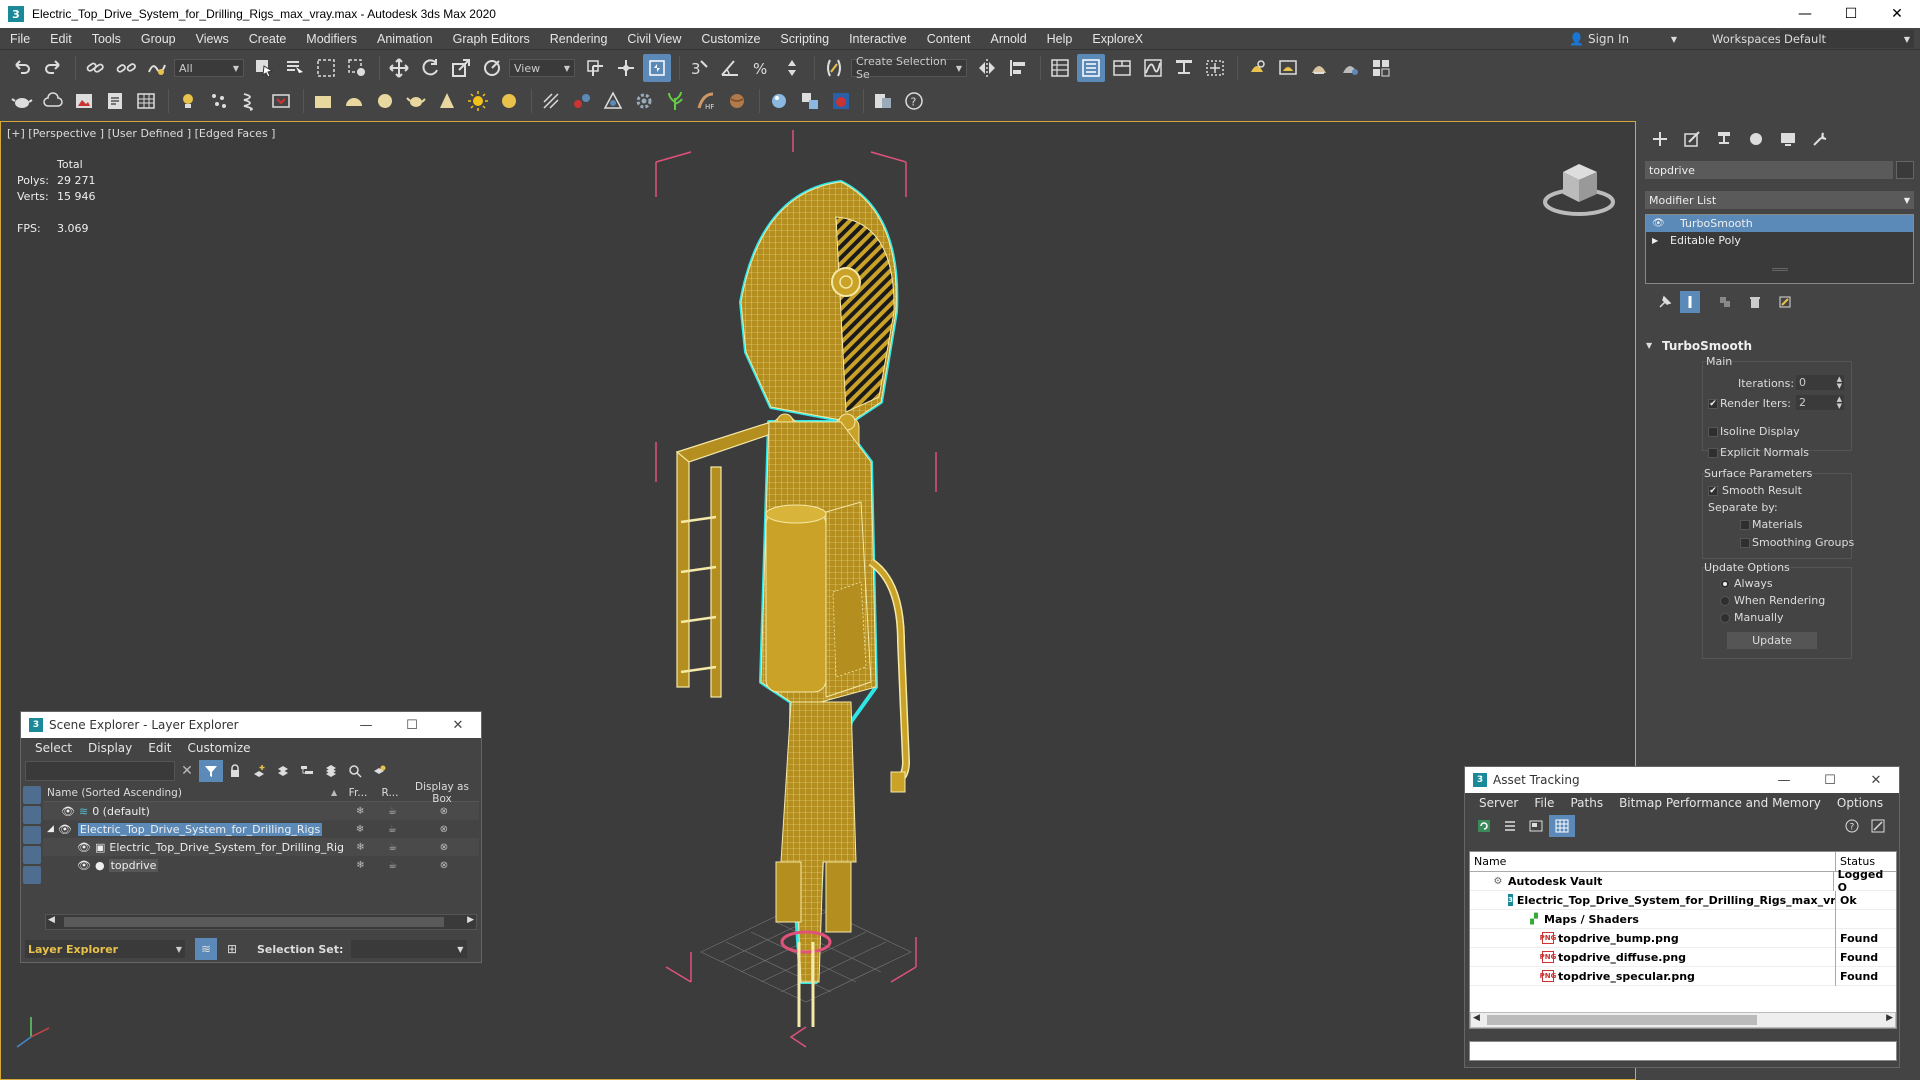 This screenshot has width=1920, height=1080. What do you see at coordinates (1724, 139) in the screenshot?
I see `hierarchy-tab-icon` at bounding box center [1724, 139].